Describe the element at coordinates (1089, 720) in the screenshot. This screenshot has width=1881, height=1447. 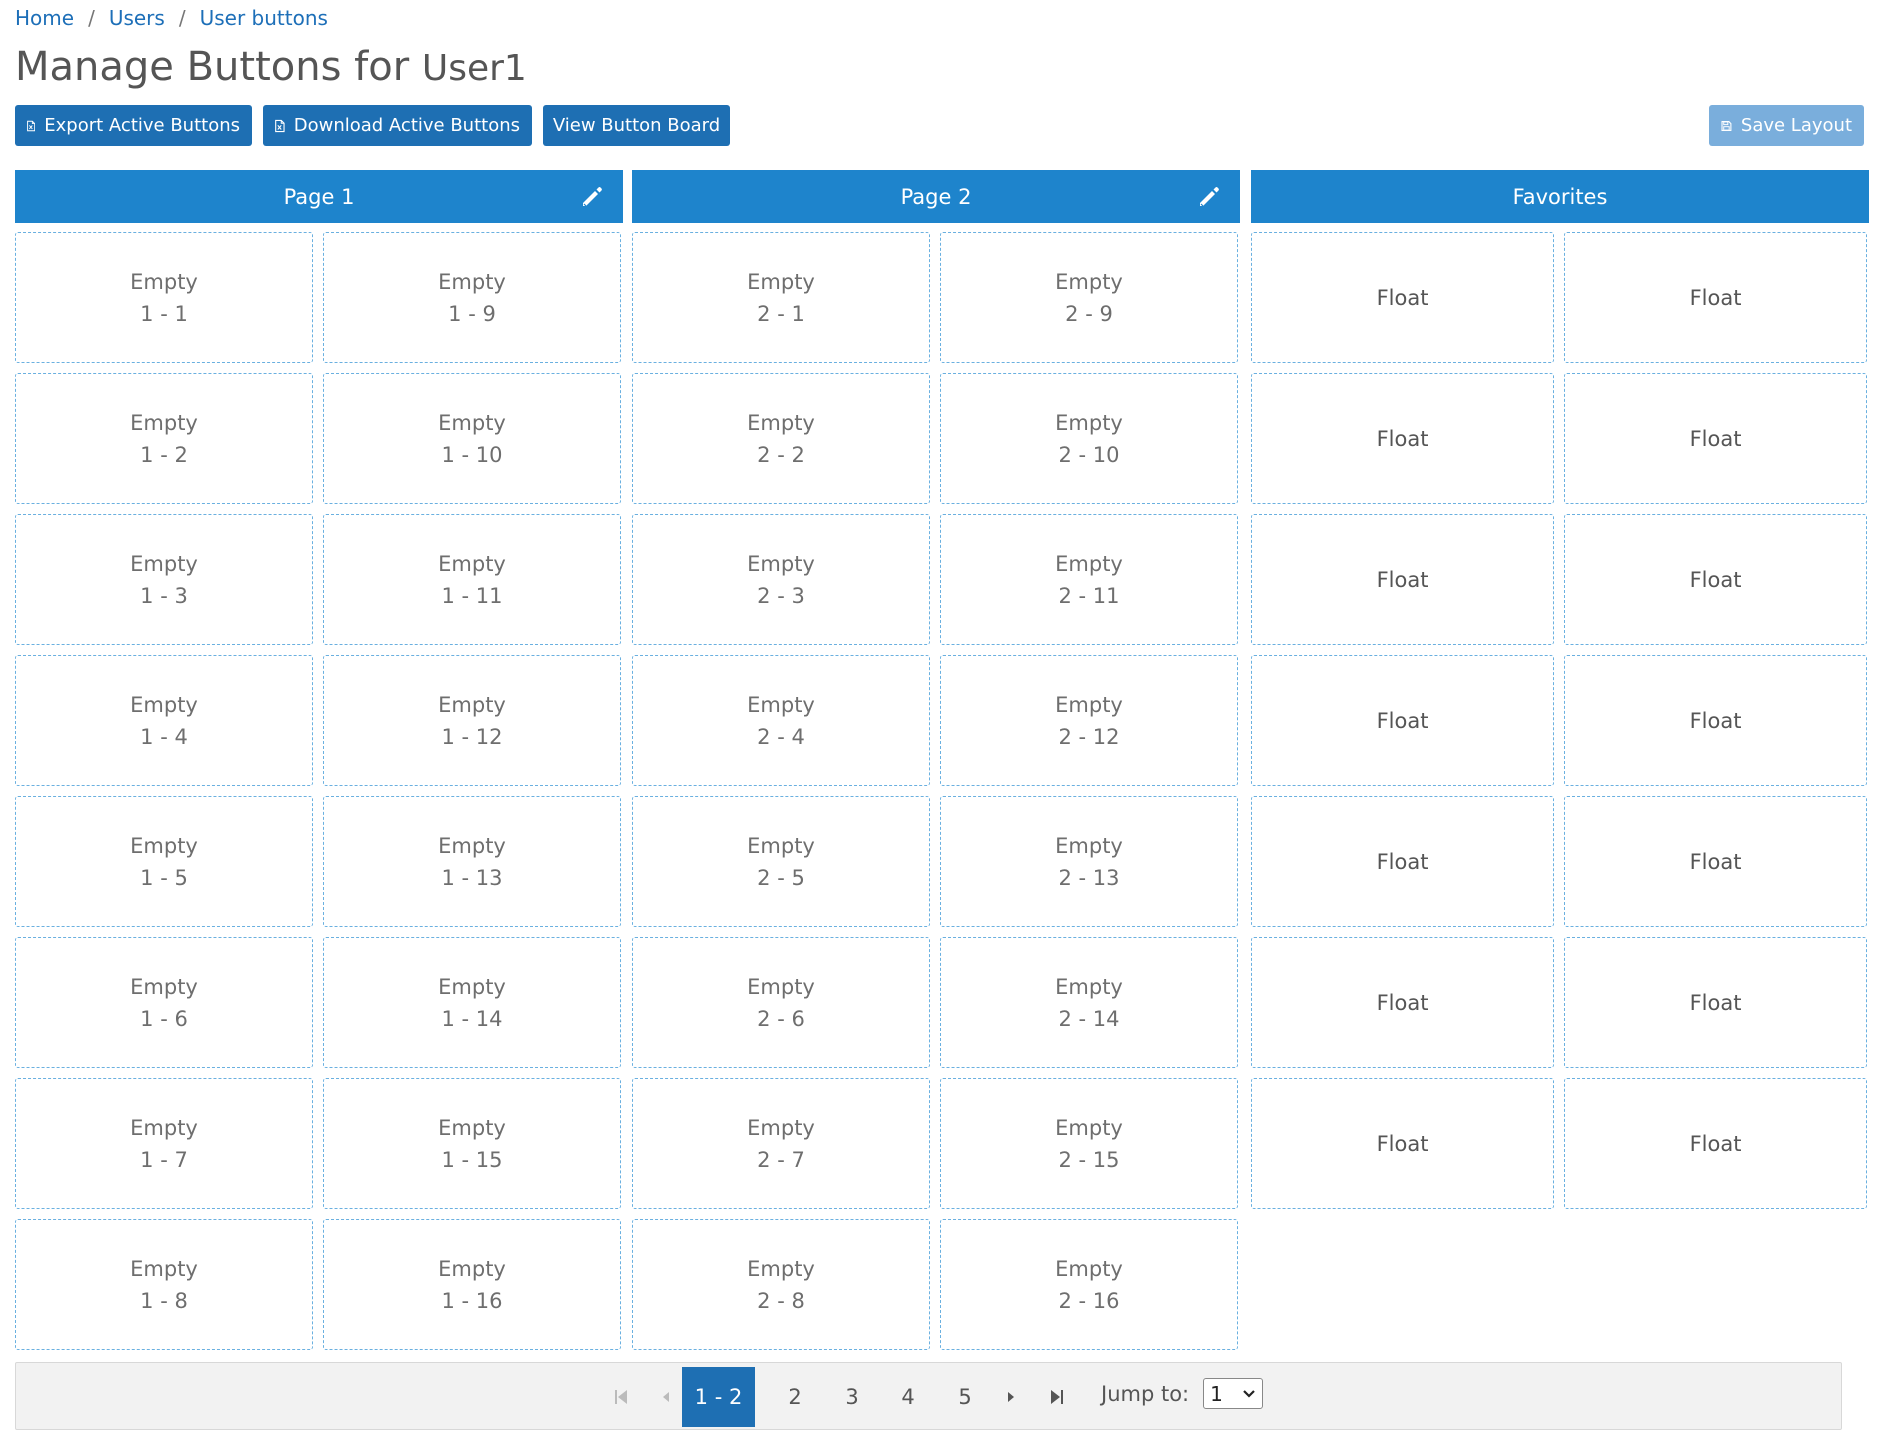
I see `button-slot: Empty 2 - 12` at that location.